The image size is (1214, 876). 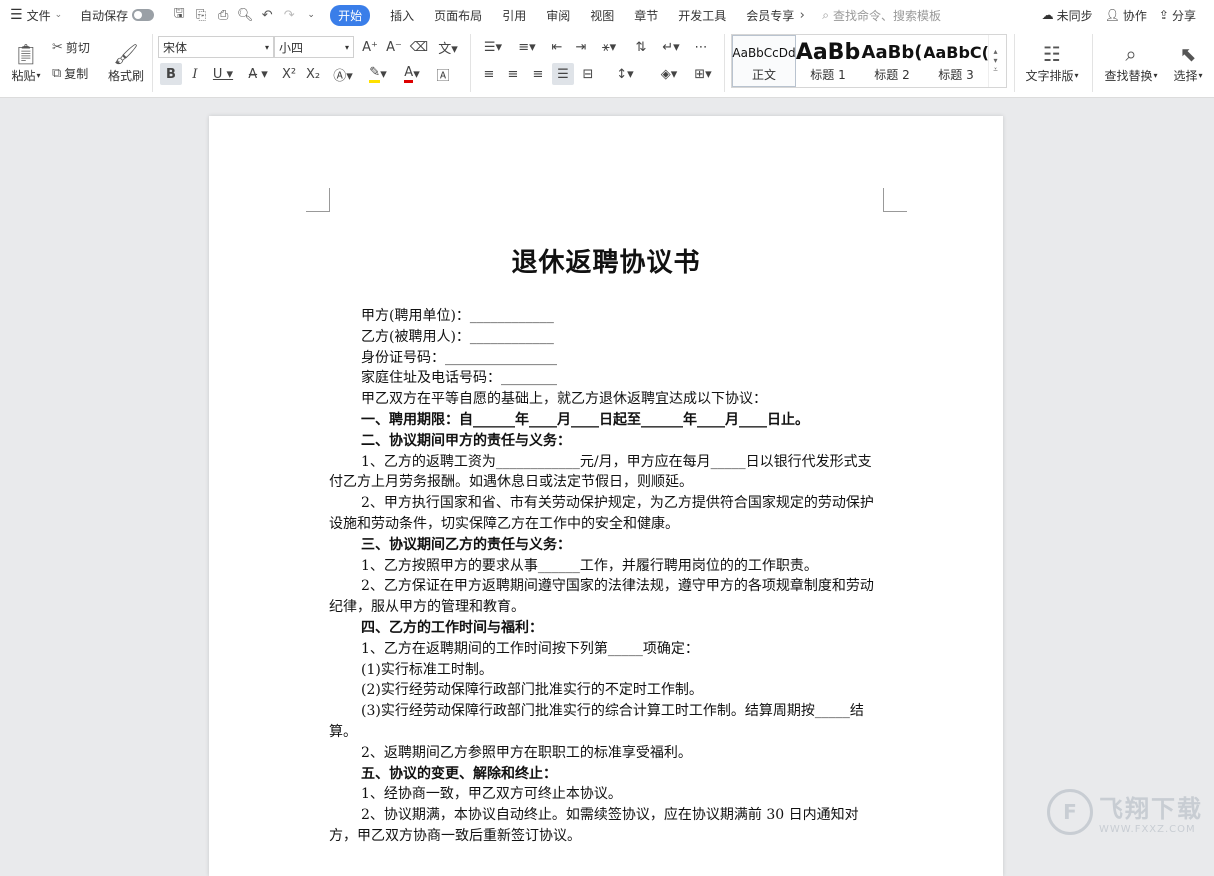 What do you see at coordinates (671, 47) in the screenshot?
I see `show-marks-icon: ↵▾` at bounding box center [671, 47].